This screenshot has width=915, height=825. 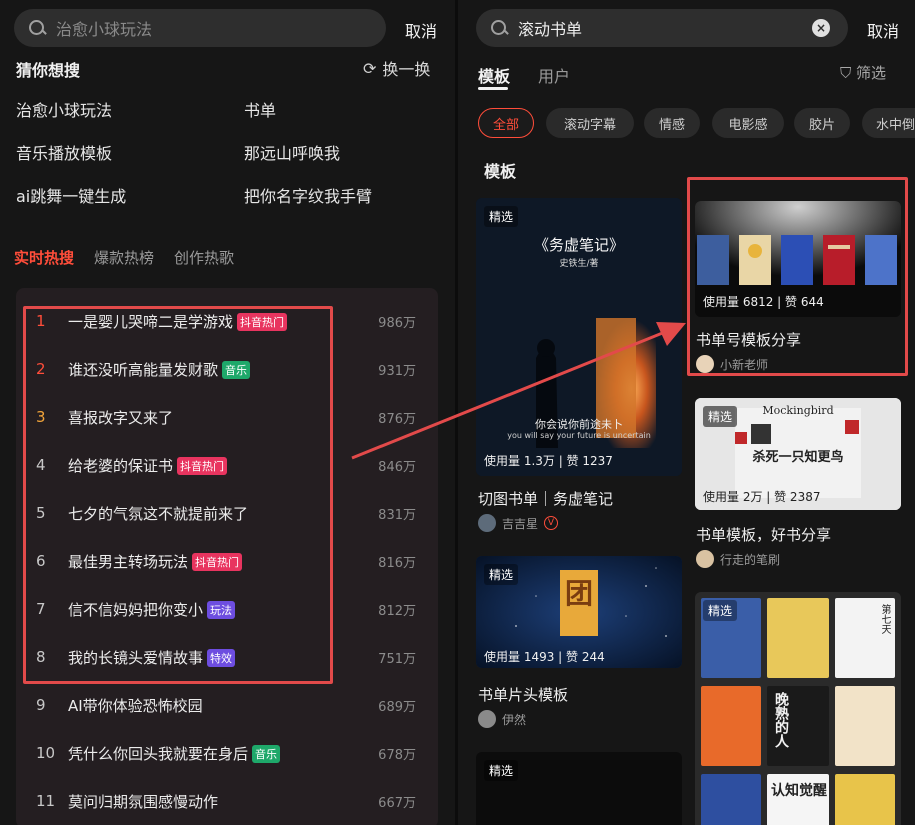 I want to click on hot-heat: 751万, so click(x=397, y=659).